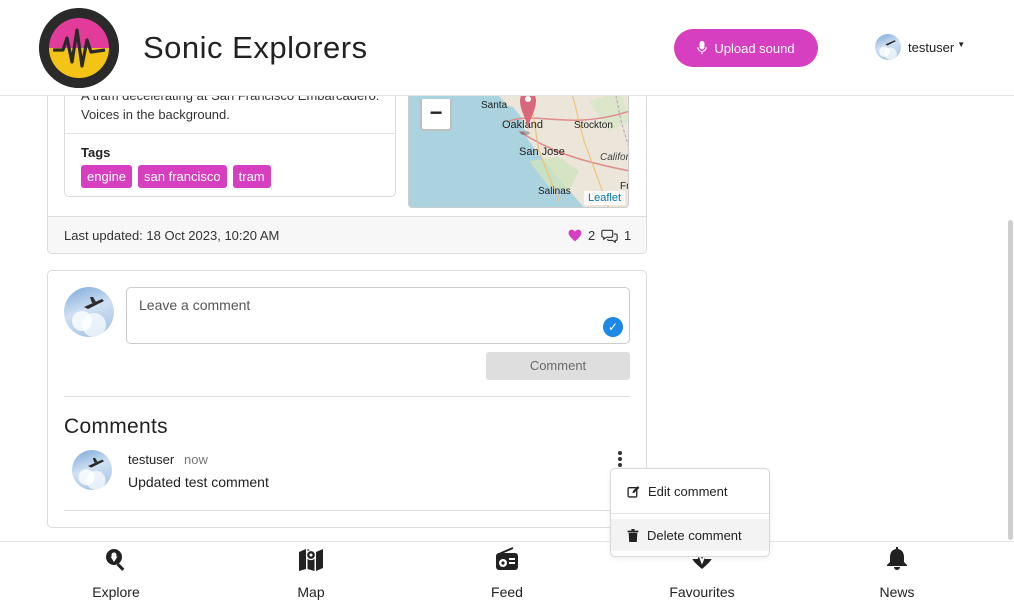  What do you see at coordinates (251, 176) in the screenshot?
I see `tag-tram: tram` at bounding box center [251, 176].